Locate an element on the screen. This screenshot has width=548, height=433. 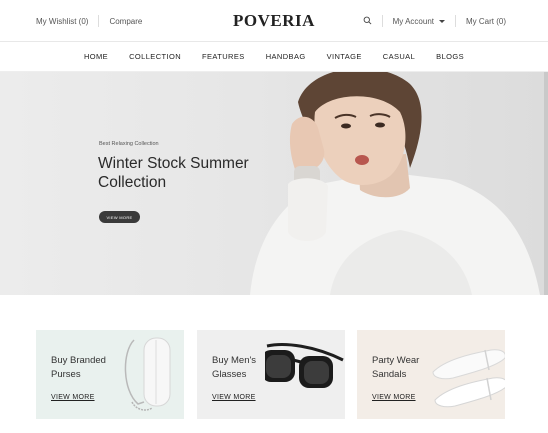
card-glasses: Buy Men's Glasses VIEW MORE is located at coordinates (271, 374).